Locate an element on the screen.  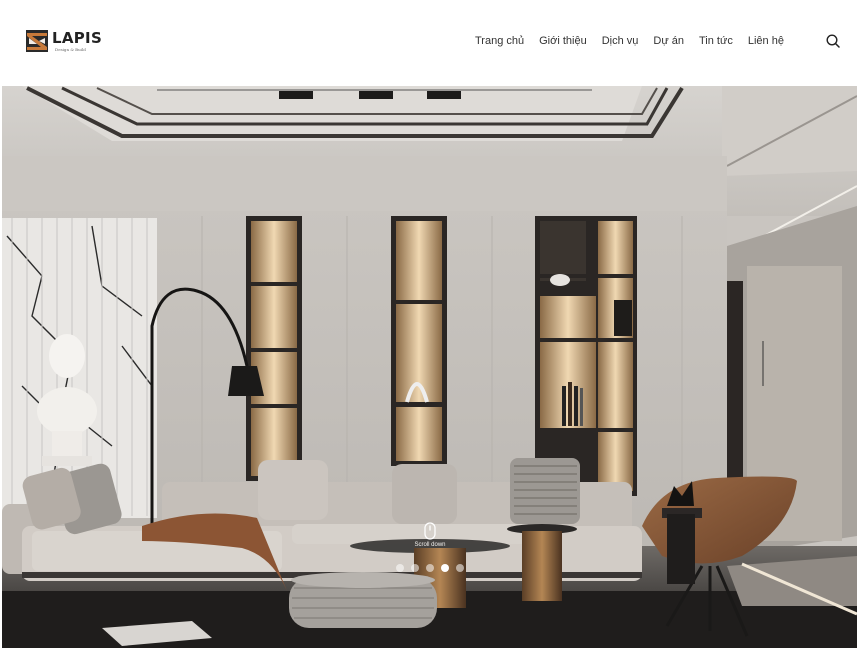
nav-item-home: Trang chủ is located at coordinates (499, 41).